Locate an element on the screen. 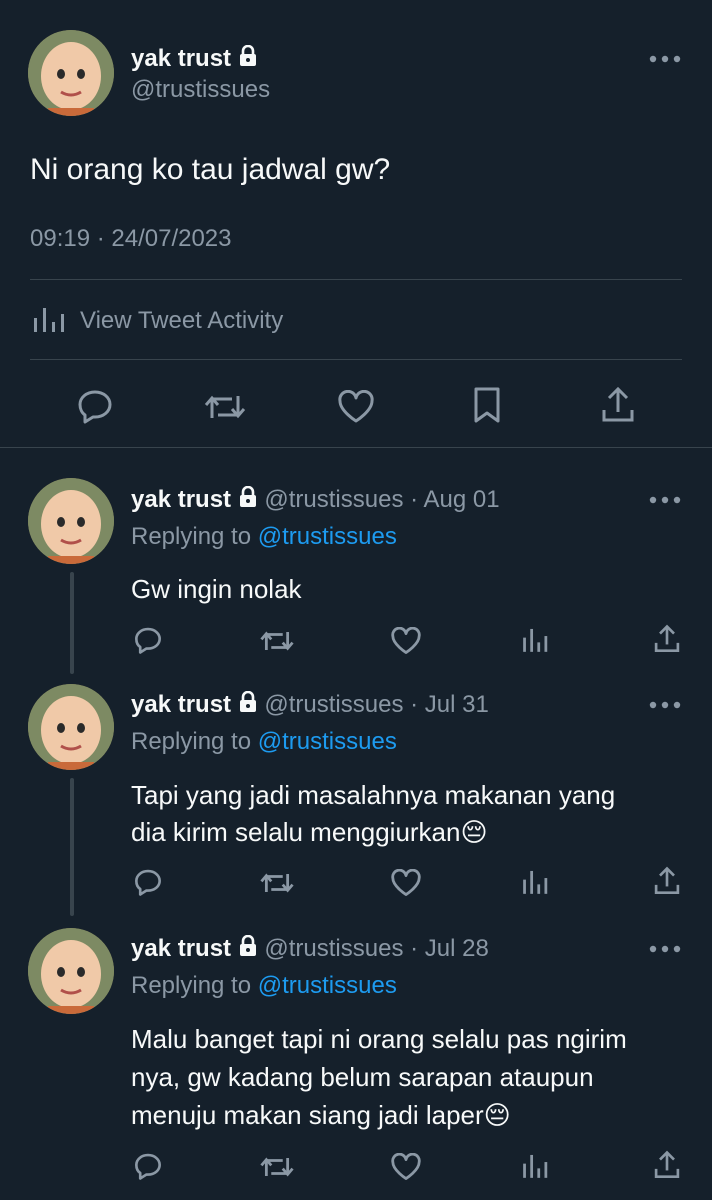 The width and height of the screenshot is (712, 1200). activity-label: View Tweet Activity is located at coordinates (182, 320).